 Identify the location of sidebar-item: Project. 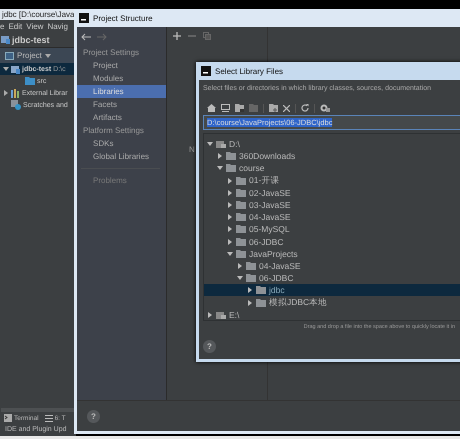
(121, 65).